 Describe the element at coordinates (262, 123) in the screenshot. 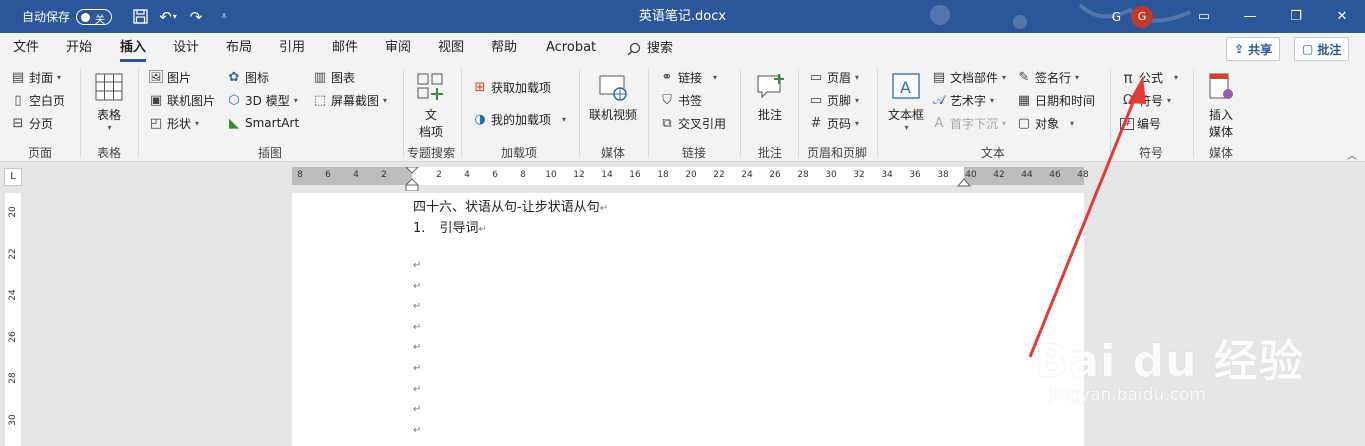

I see `smartart-button: ◣ SmartArt` at that location.